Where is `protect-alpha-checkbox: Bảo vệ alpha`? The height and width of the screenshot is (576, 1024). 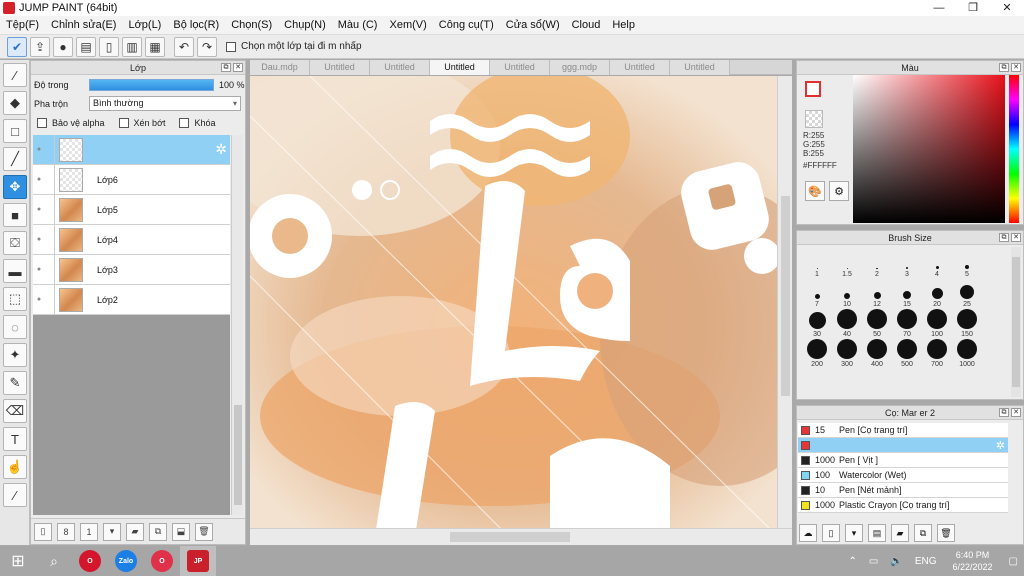
protect-alpha-checkbox: Bảo vệ alpha is located at coordinates (71, 123).